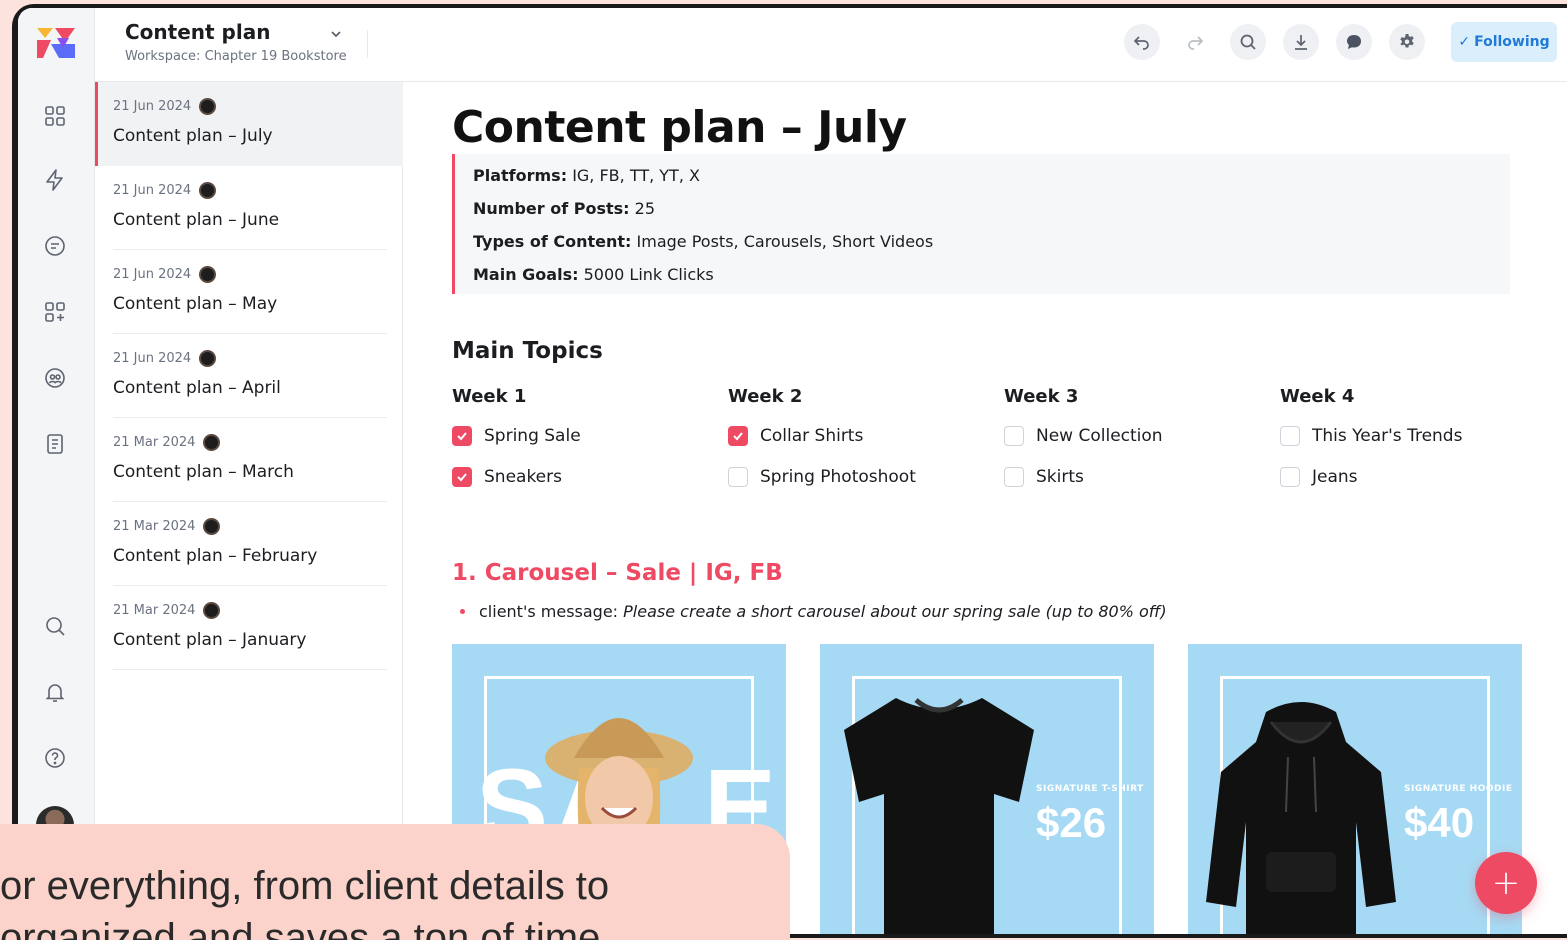  I want to click on document-list-item: 21 Mar 2024 Content plan – January, so click(249, 628).